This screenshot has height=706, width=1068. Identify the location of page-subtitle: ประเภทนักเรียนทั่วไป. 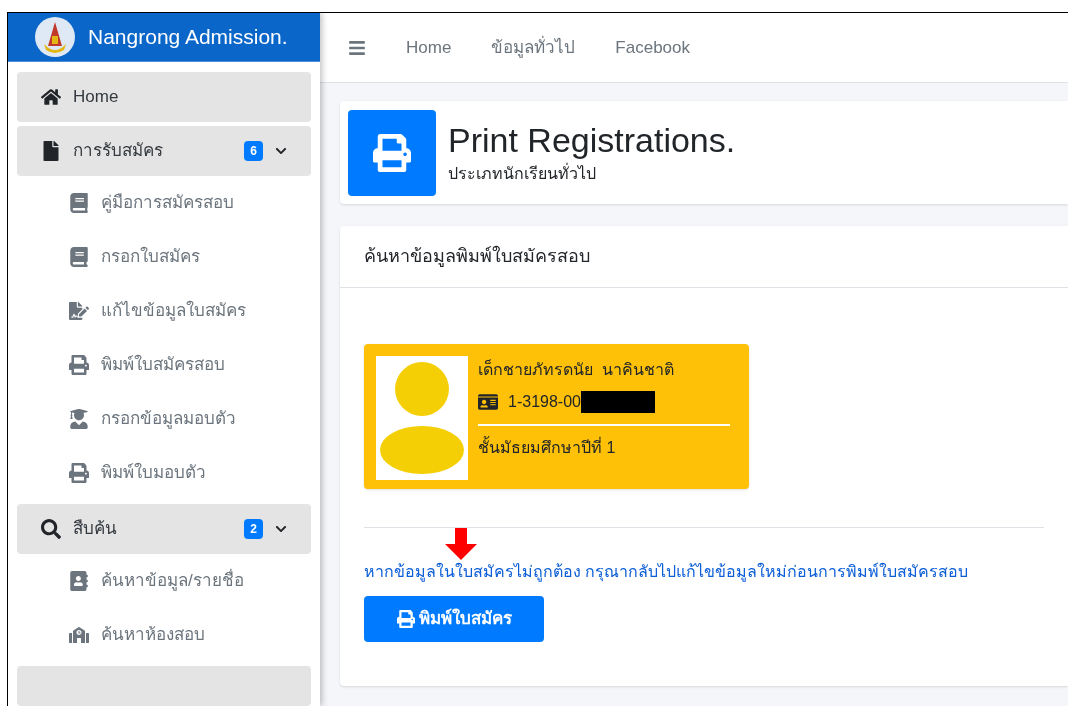
(522, 173).